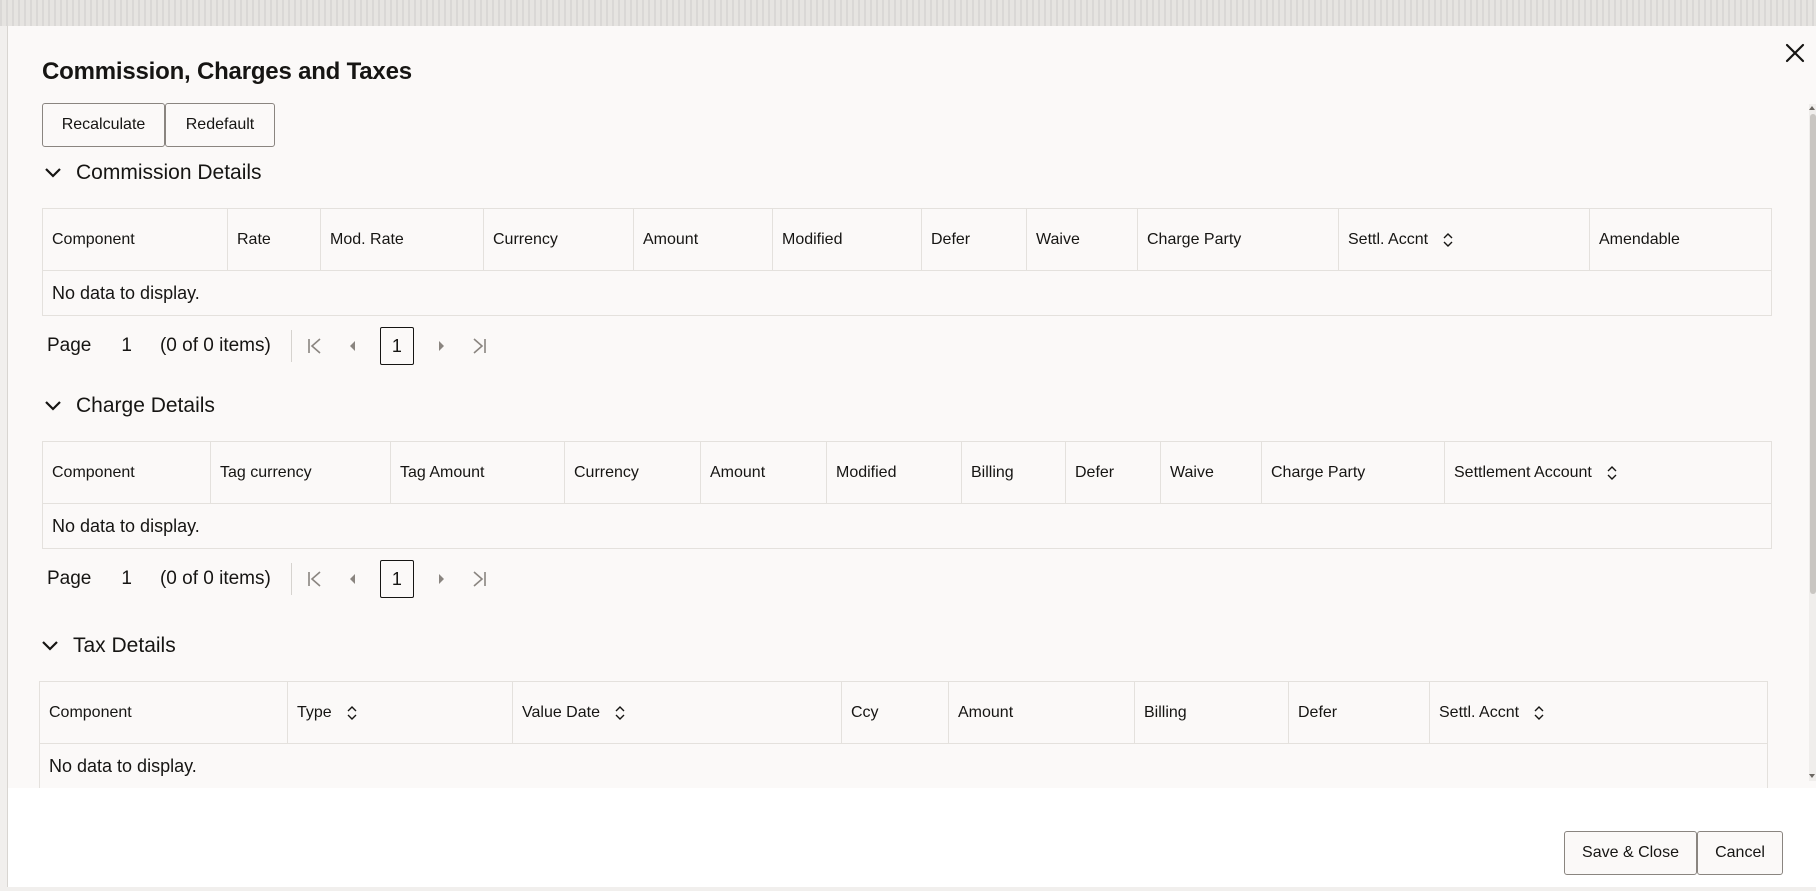 The height and width of the screenshot is (891, 1816). Describe the element at coordinates (314, 712) in the screenshot. I see `column-header-label: Type` at that location.